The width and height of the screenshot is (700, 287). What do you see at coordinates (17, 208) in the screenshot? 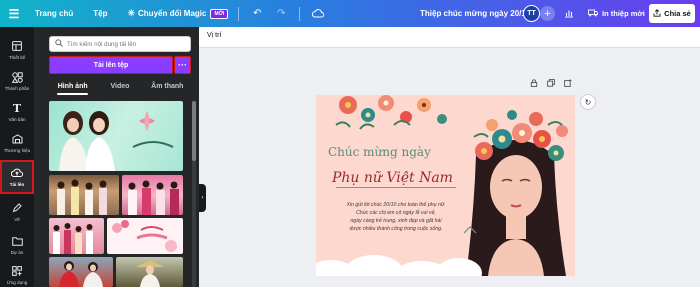
I see `draw-icon` at bounding box center [17, 208].